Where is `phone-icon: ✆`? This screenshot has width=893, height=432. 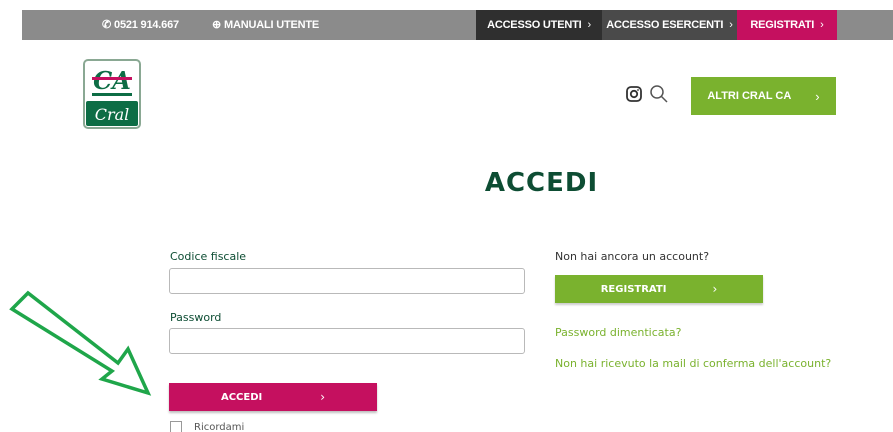 phone-icon: ✆ is located at coordinates (107, 25).